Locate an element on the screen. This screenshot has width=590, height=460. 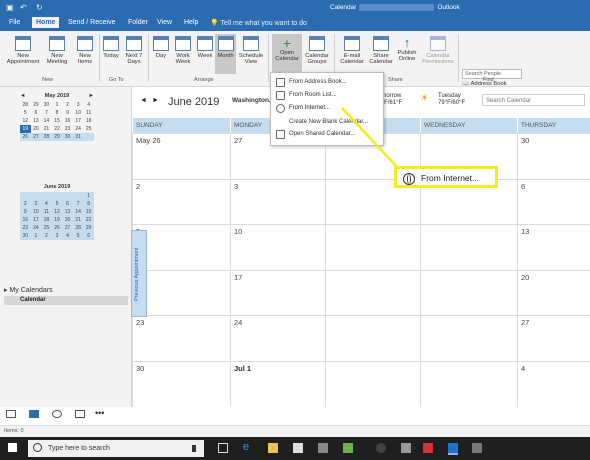
taskbar-search: Type here to search is located at coordinates (116, 448).